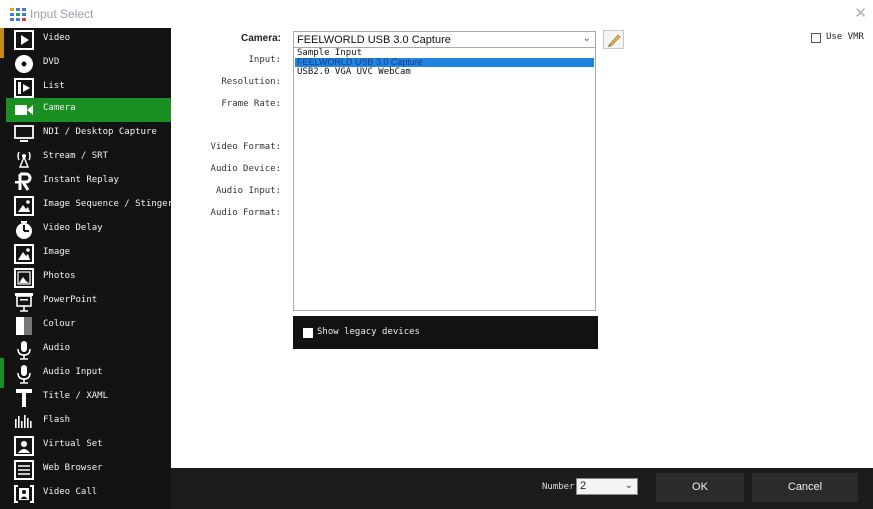  What do you see at coordinates (57, 38) in the screenshot?
I see `sidebar-item-label: Video` at bounding box center [57, 38].